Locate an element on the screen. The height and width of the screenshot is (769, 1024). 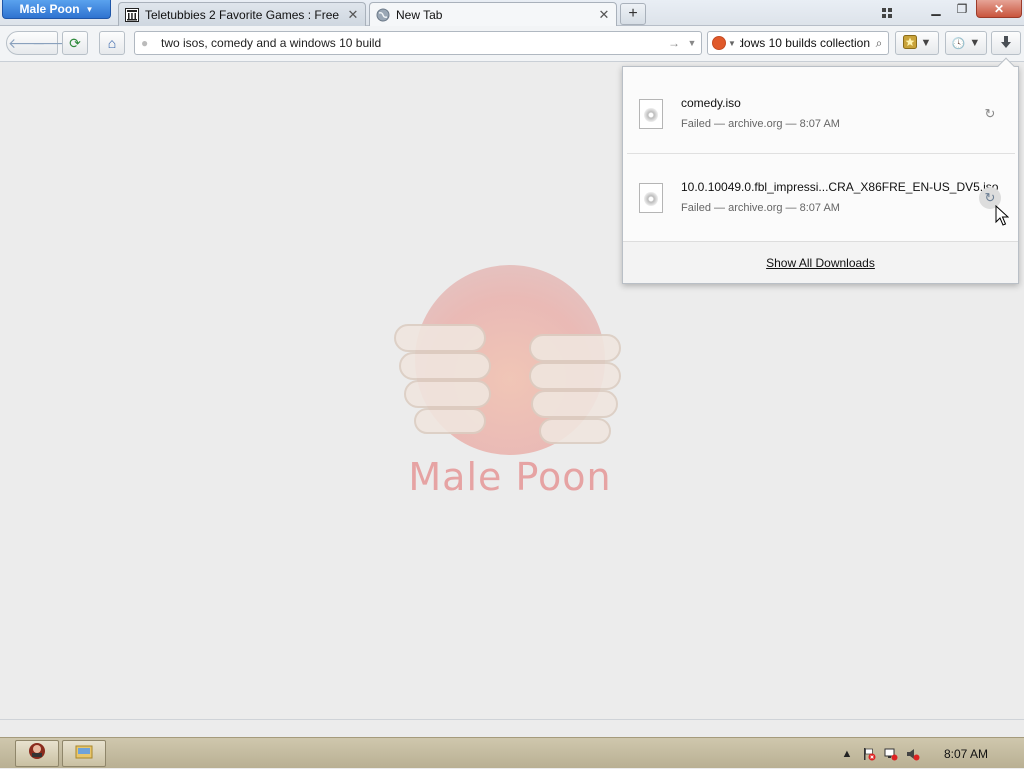
archive-icon is located at coordinates (132, 14).